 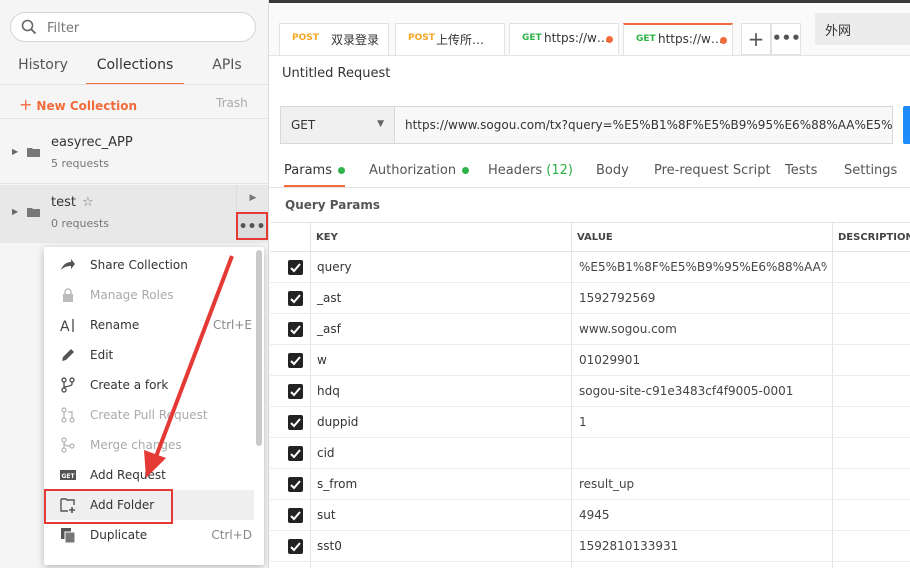 What do you see at coordinates (703, 515) in the screenshot?
I see `param-value: 4945` at bounding box center [703, 515].